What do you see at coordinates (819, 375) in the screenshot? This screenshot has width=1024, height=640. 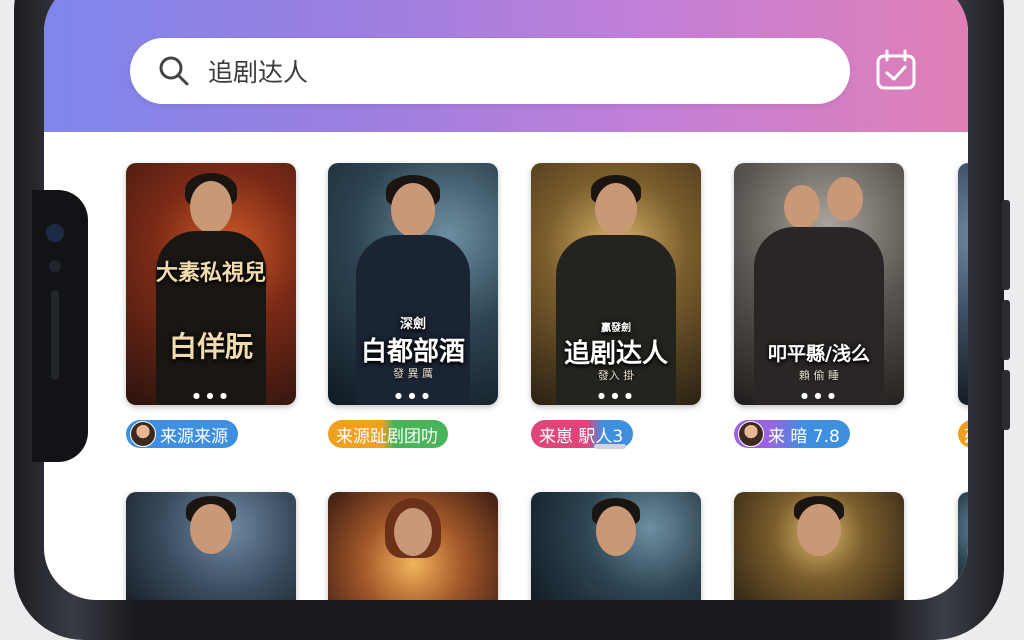 I see `poster-subtitle: 賴 偷 睡` at bounding box center [819, 375].